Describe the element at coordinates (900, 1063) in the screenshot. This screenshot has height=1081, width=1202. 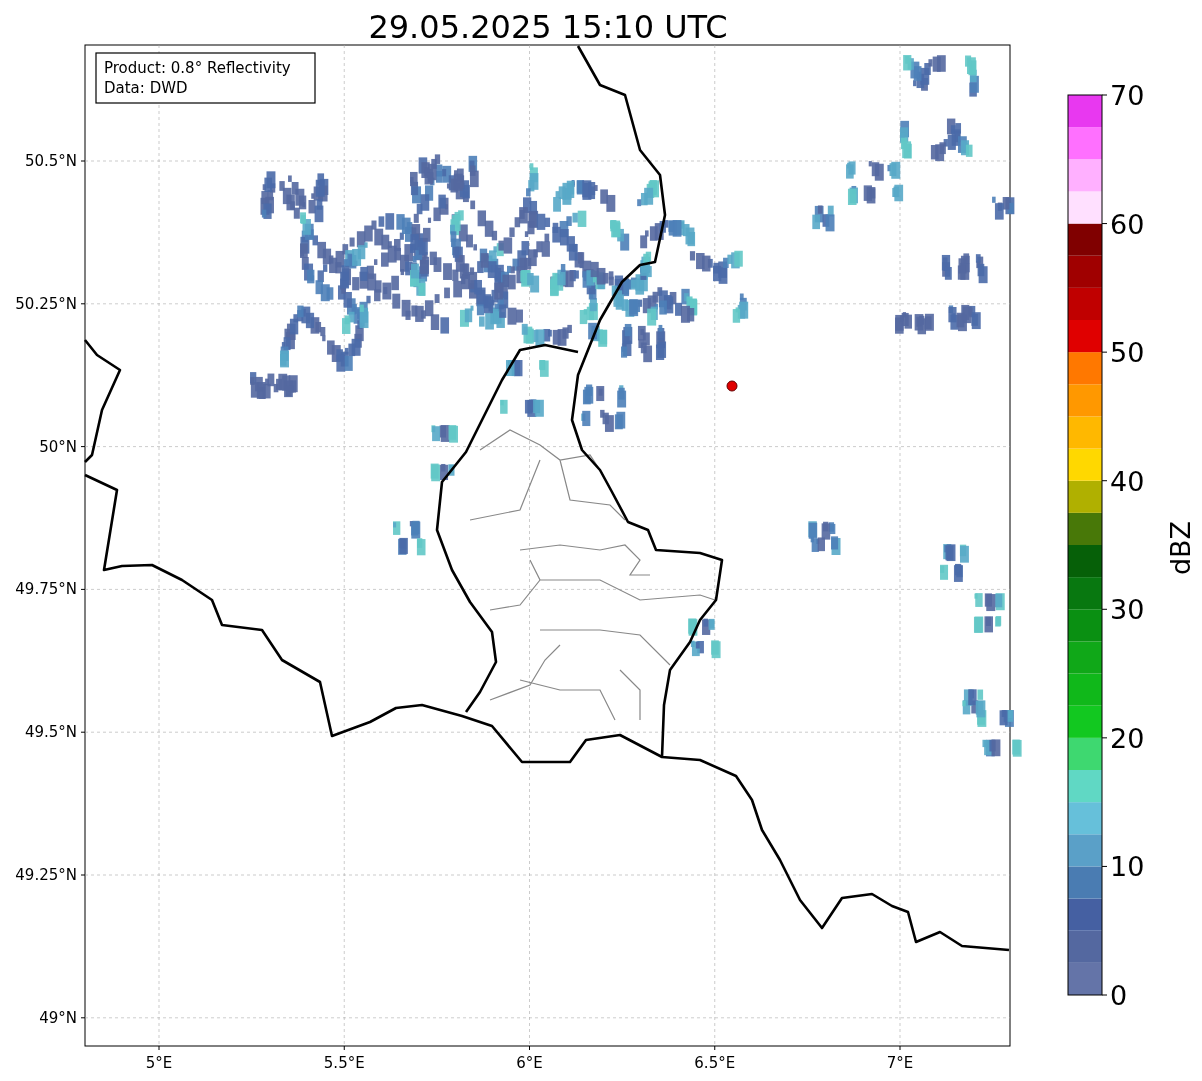
I see `x-axis-tick-label: 7°E` at that location.